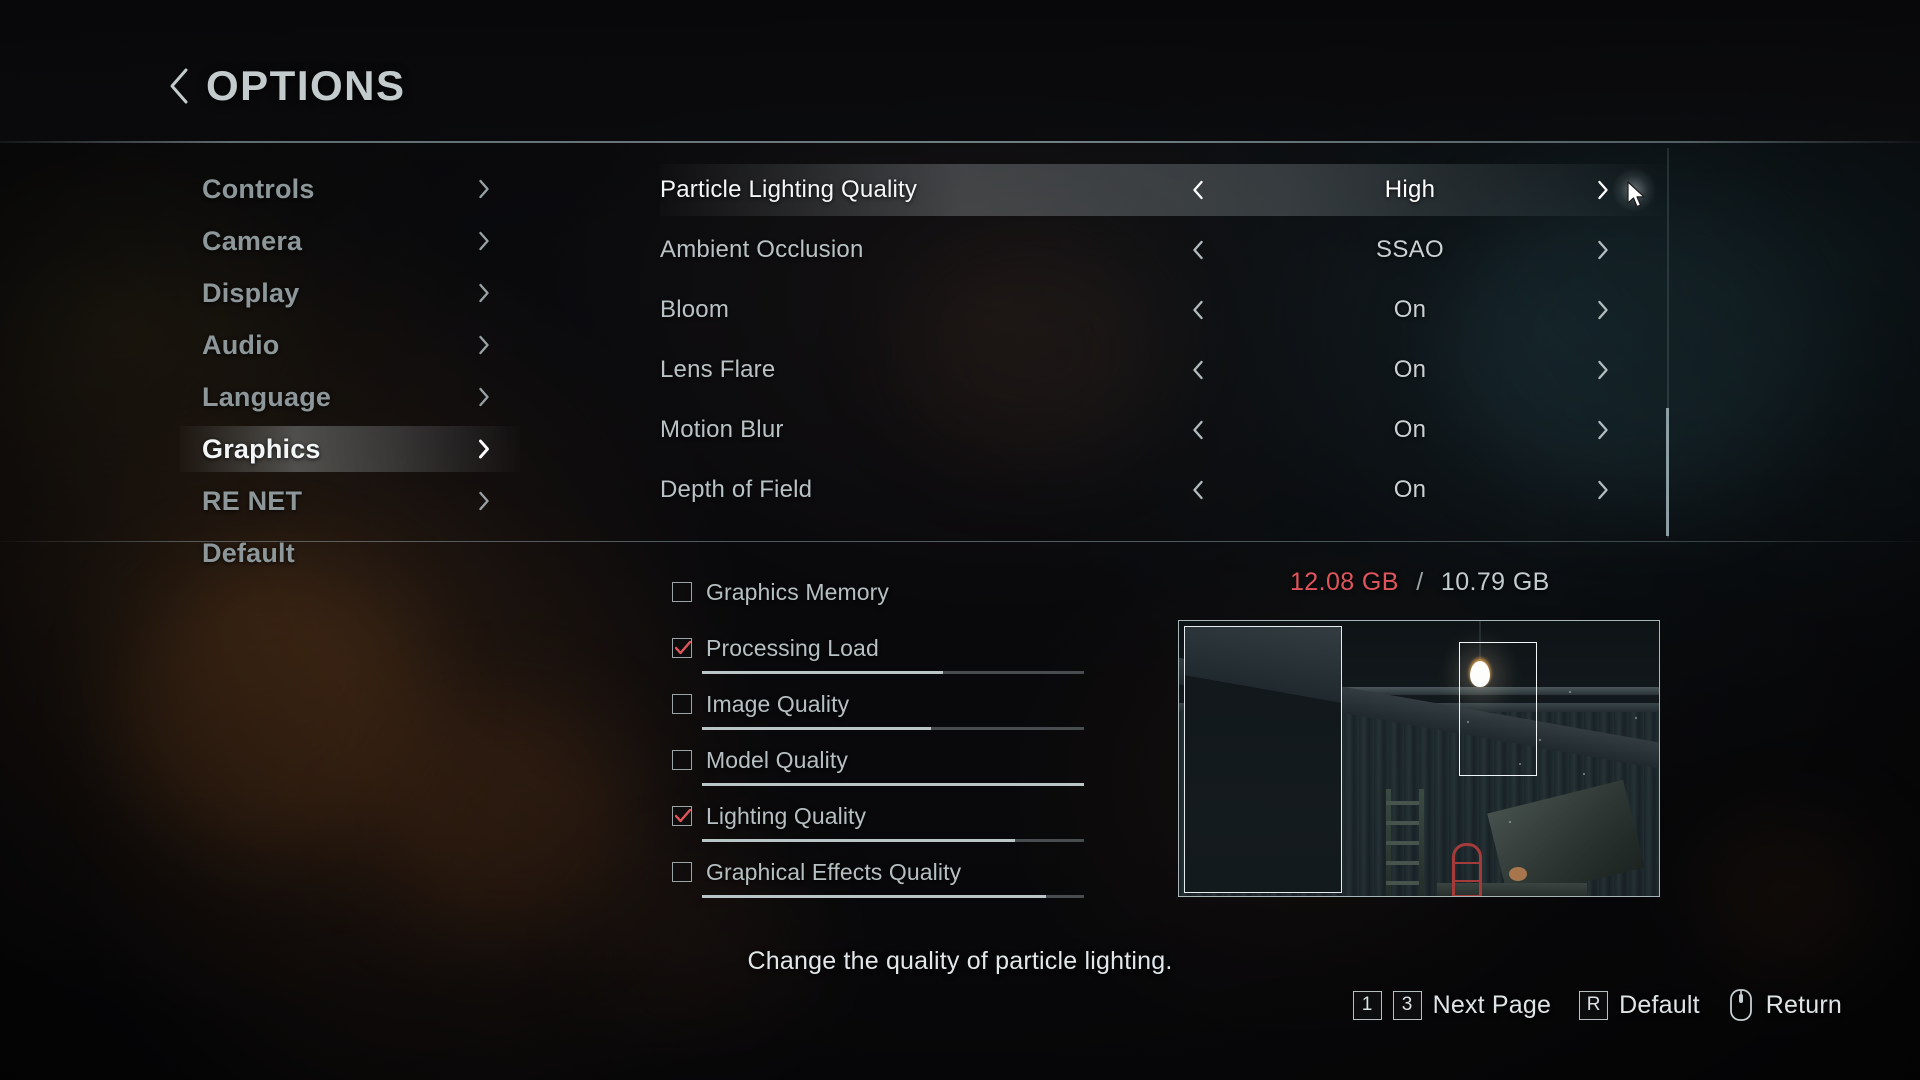 This screenshot has height=1080, width=1920. I want to click on perf-row-header: Graphics Memory, so click(882, 592).